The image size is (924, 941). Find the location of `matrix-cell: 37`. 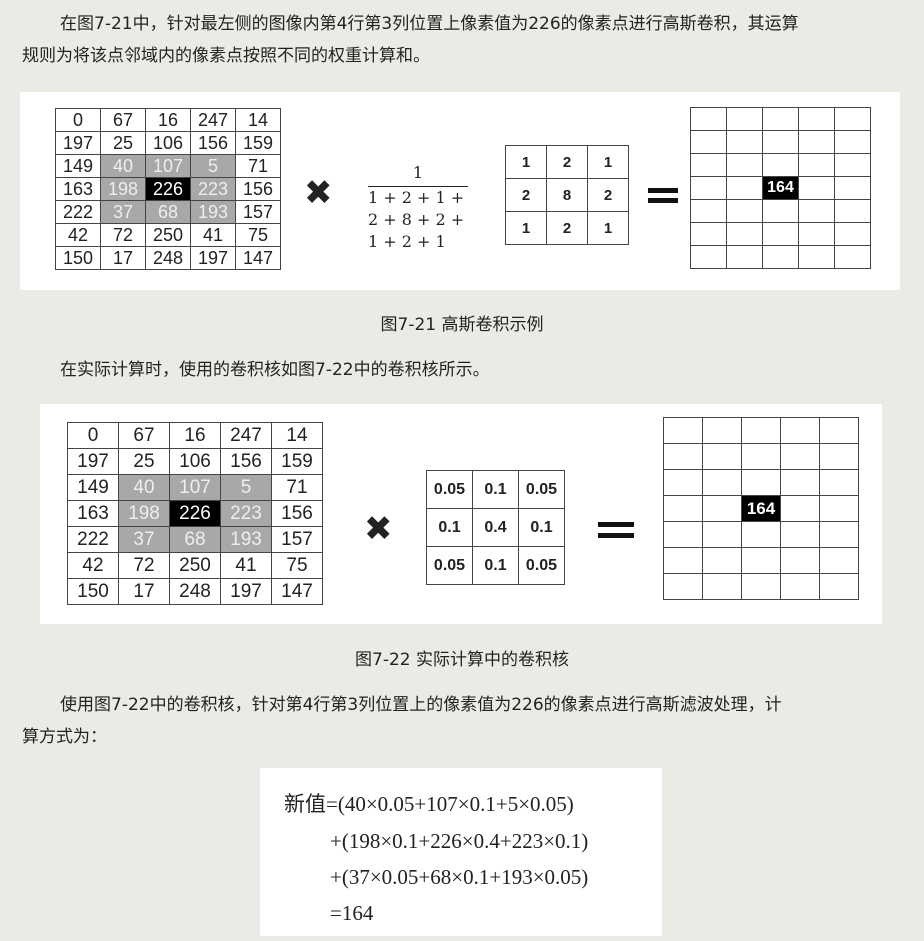

matrix-cell: 37 is located at coordinates (123, 212).